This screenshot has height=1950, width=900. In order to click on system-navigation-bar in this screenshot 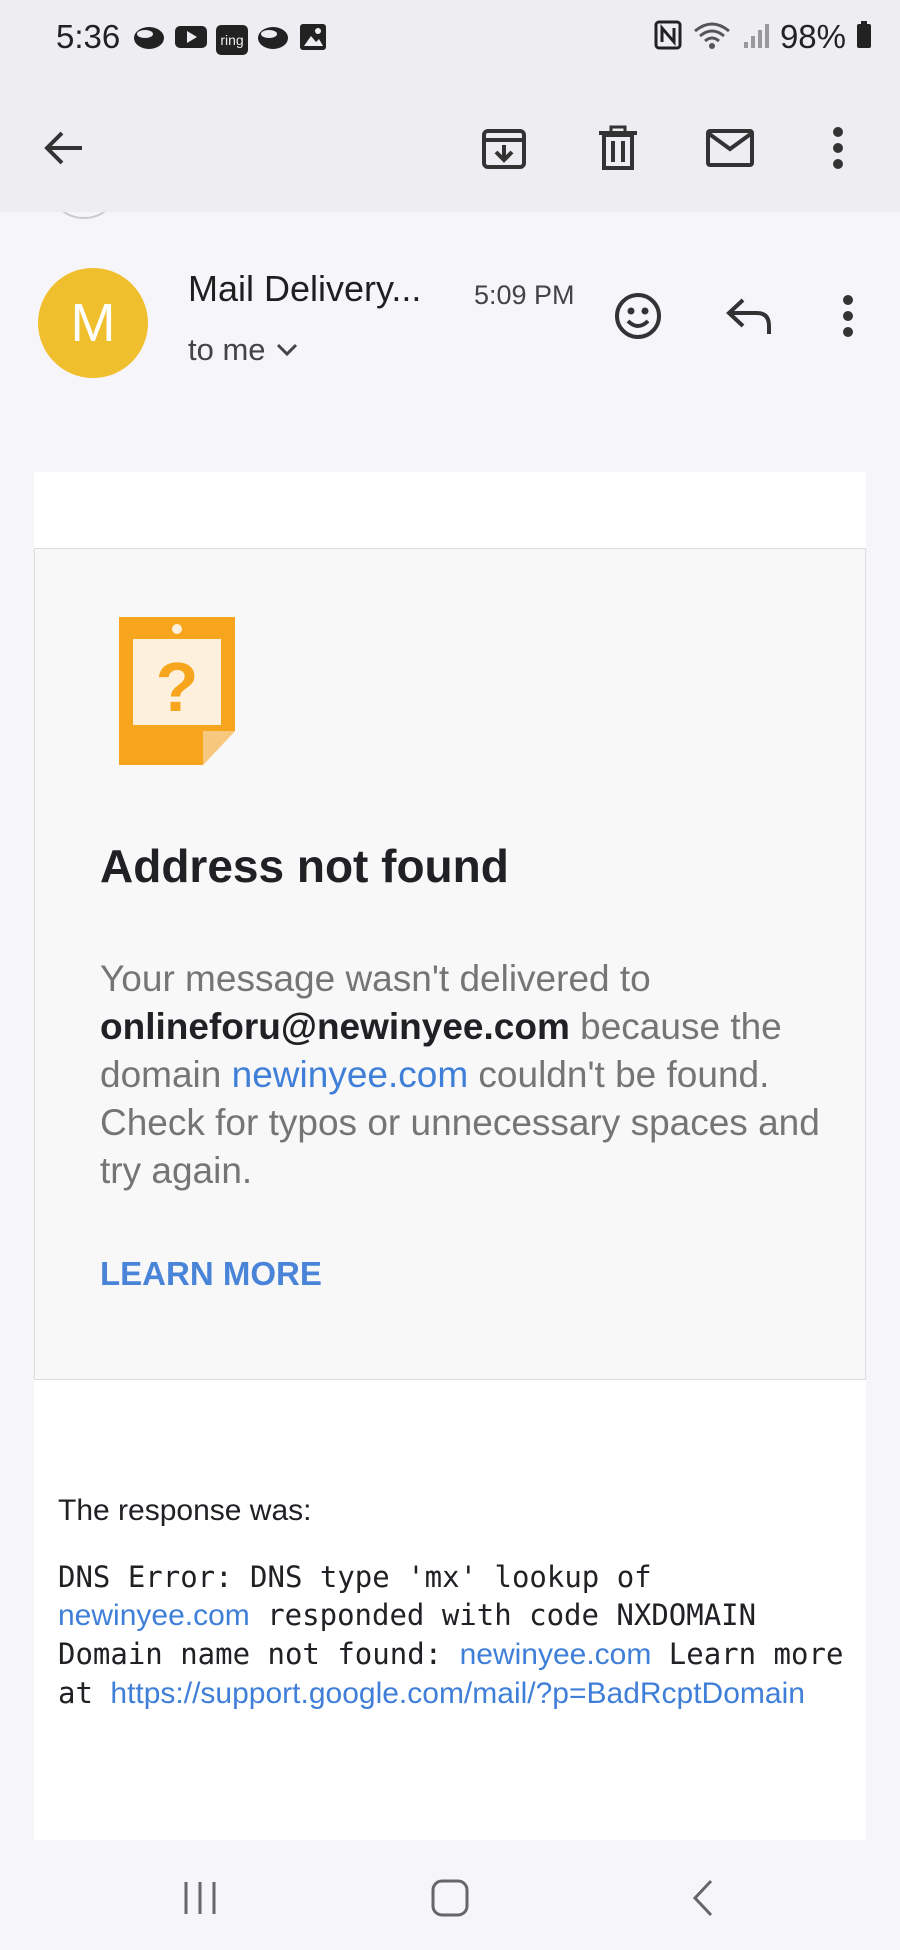, I will do `click(450, 1895)`.